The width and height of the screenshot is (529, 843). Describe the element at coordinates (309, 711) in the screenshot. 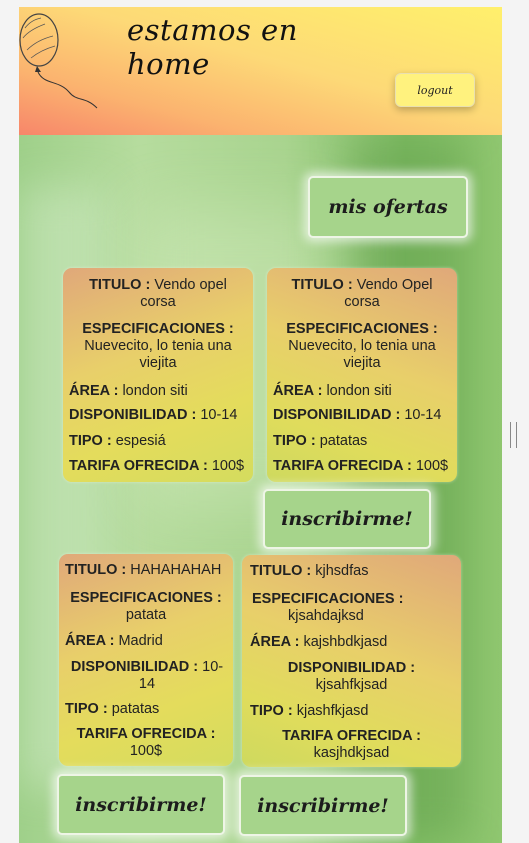

I see `offer-type: TIPO : kjashfkjasd` at that location.